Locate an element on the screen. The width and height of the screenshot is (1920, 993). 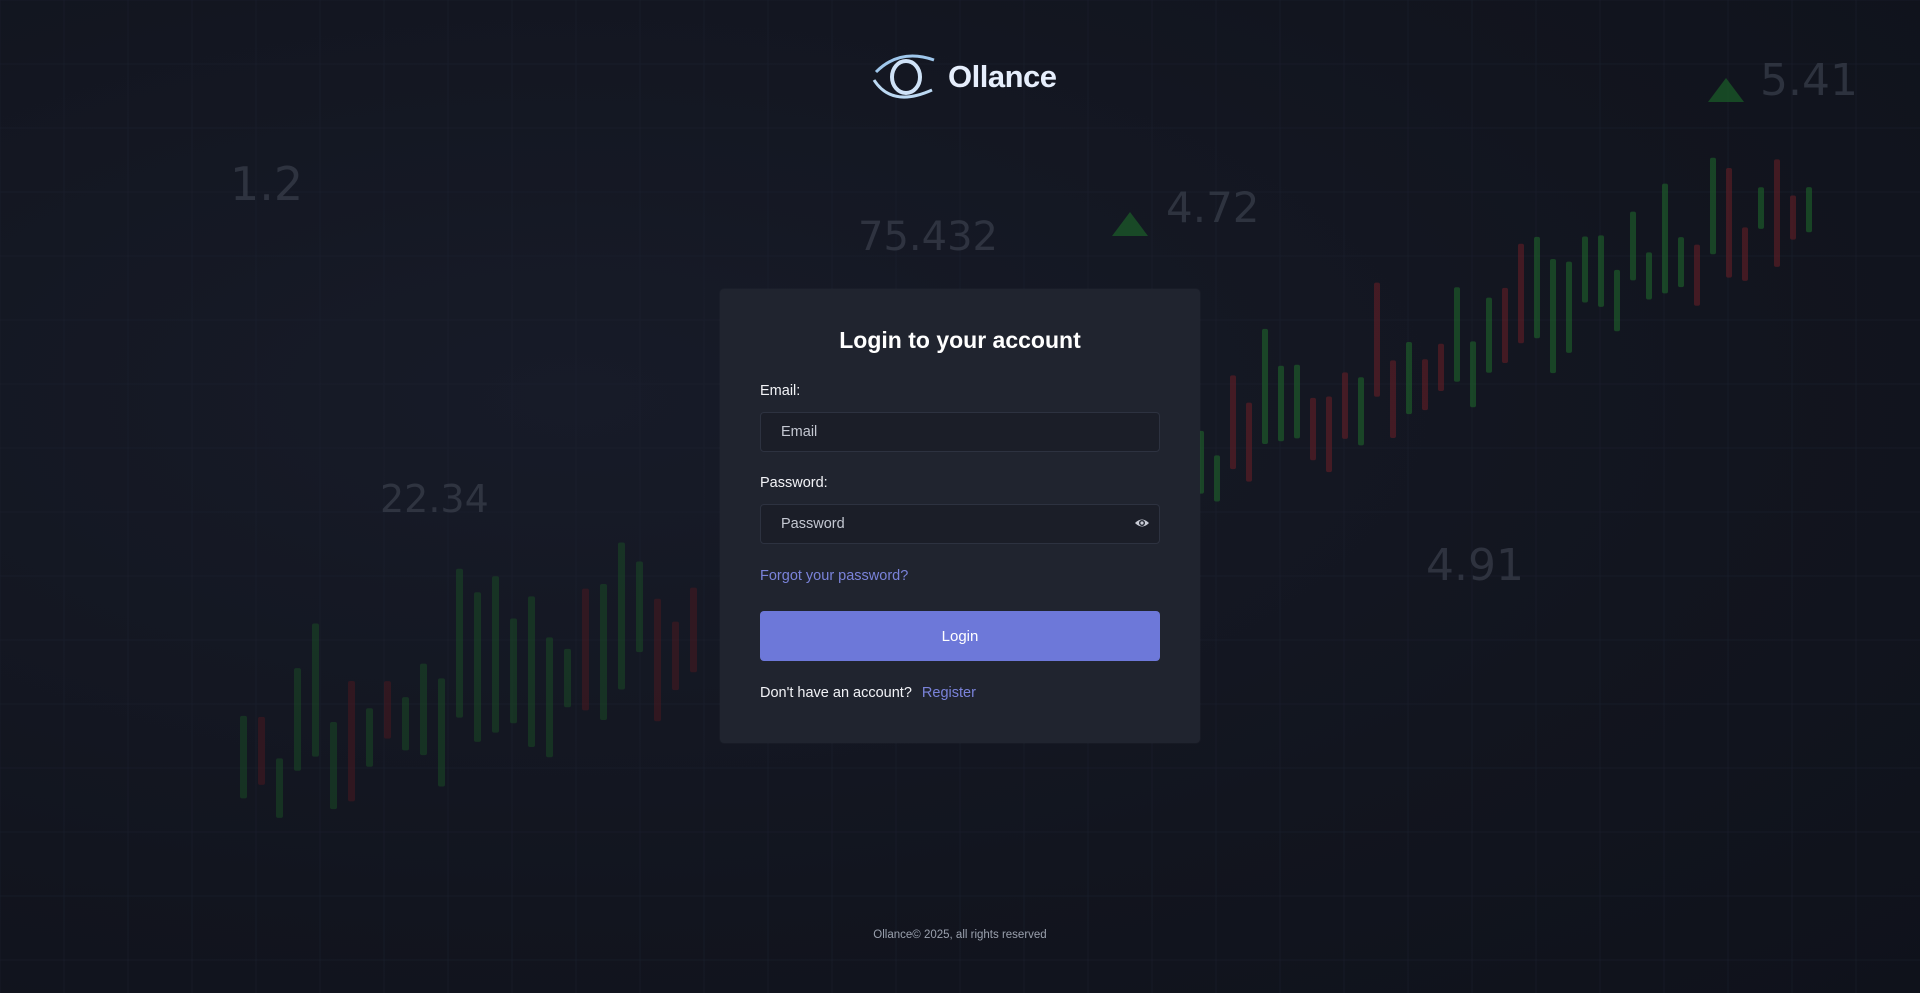
register-row: Don't have an account? Register is located at coordinates (868, 693).